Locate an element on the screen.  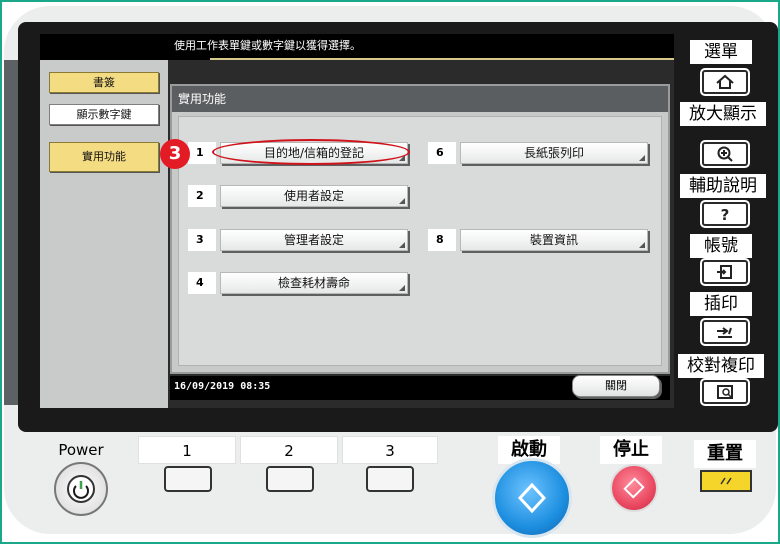
function-button-destination-register: 目的地/信箱的登記 is located at coordinates (314, 153).